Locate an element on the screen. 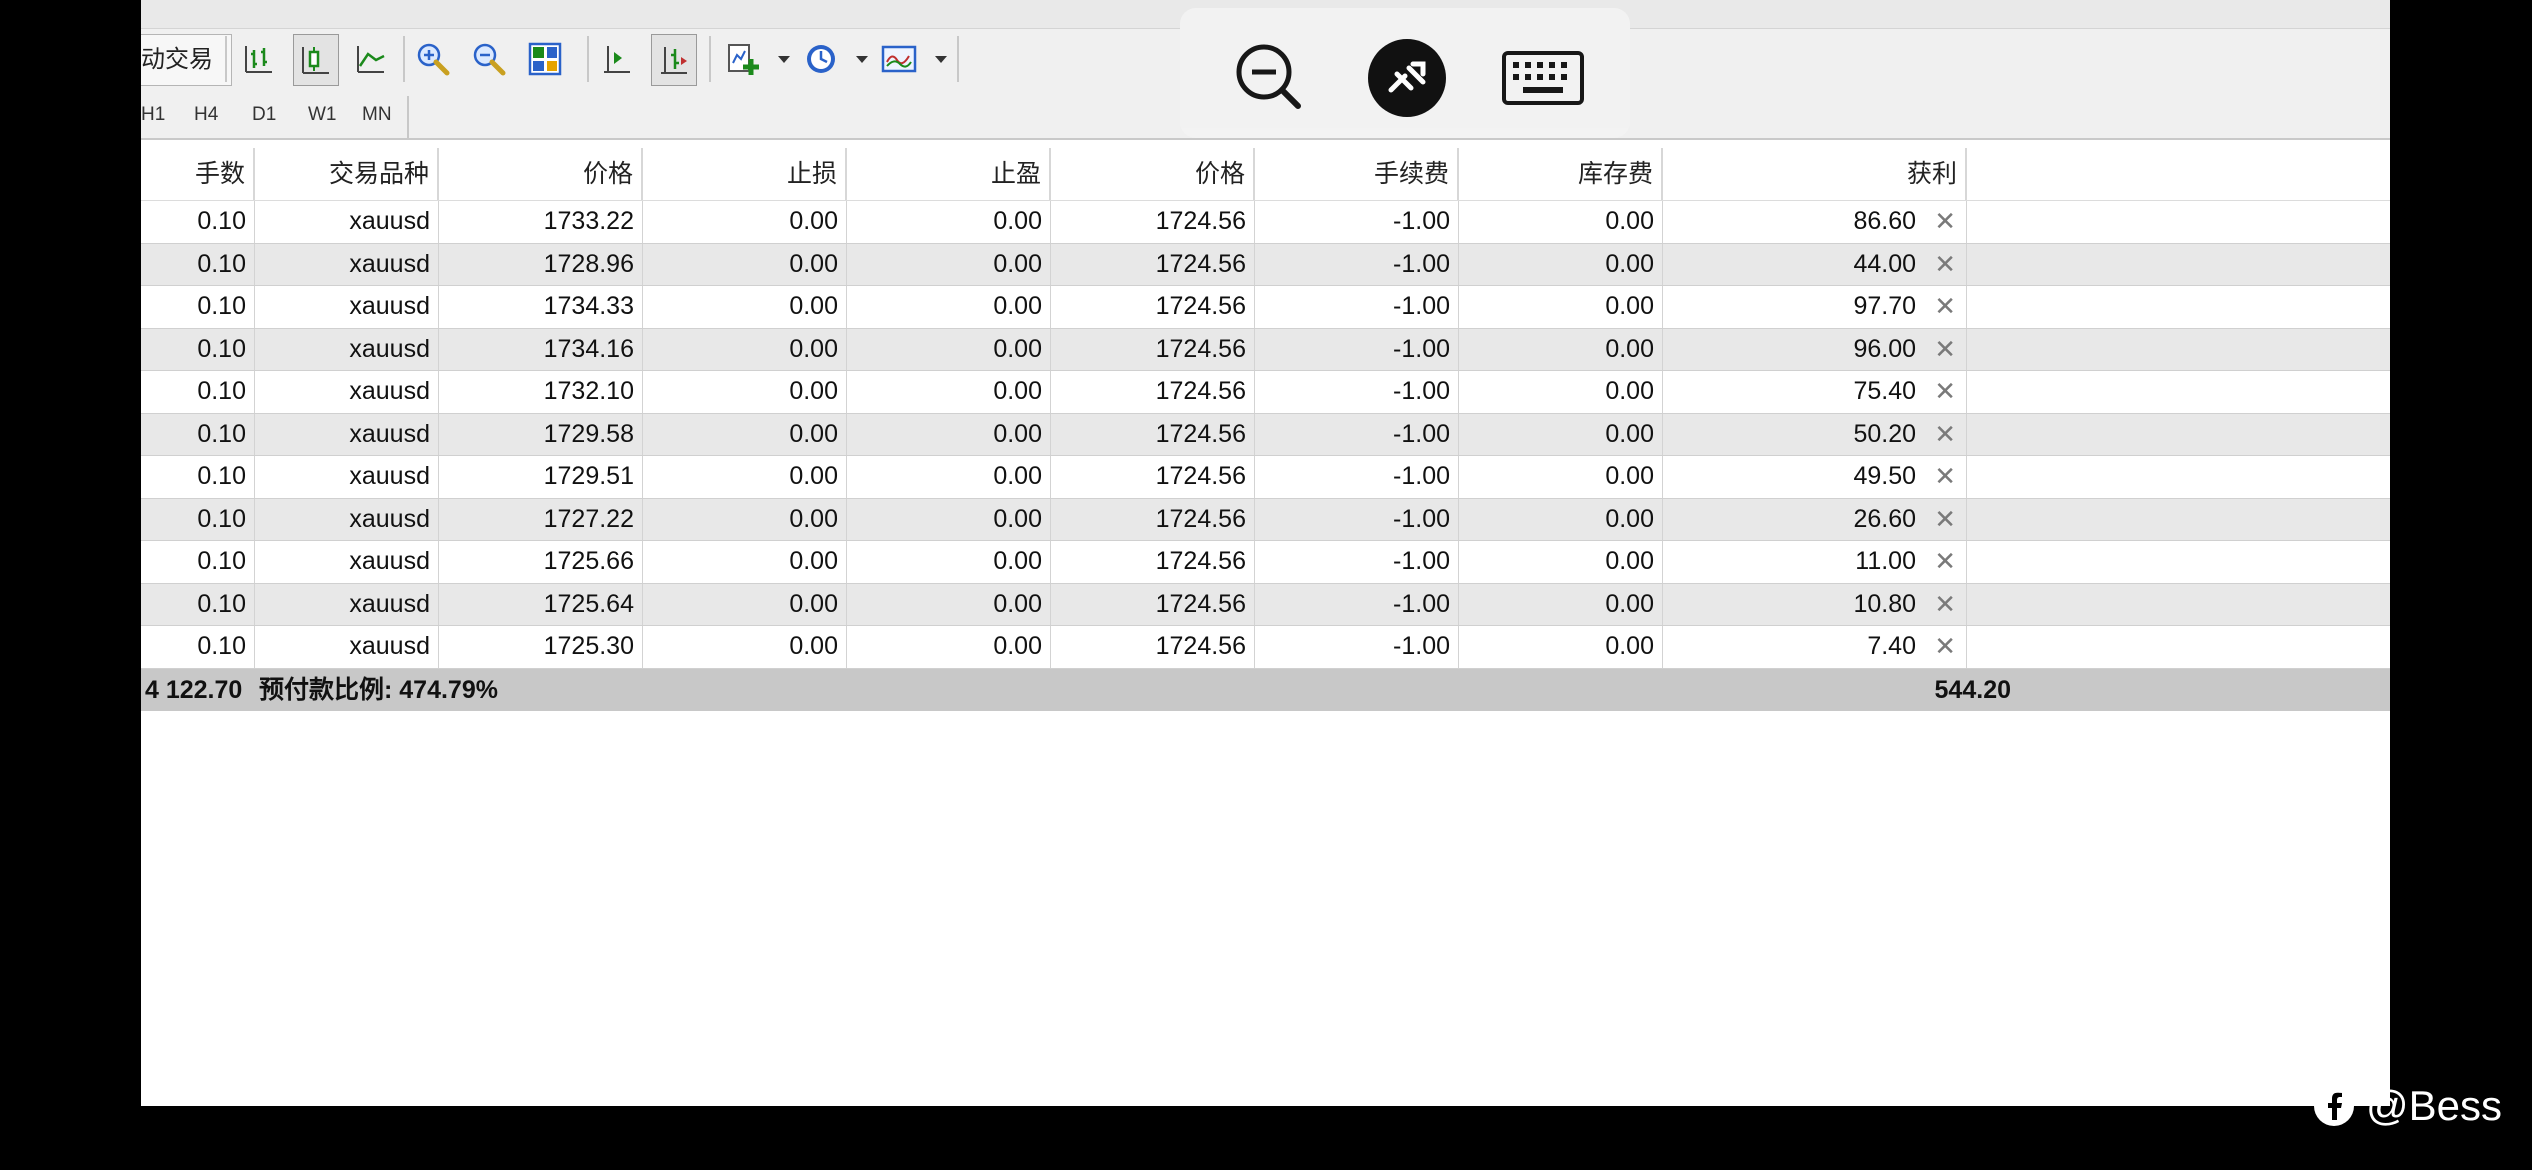 The width and height of the screenshot is (2532, 1170). timeframe-d1: D1 is located at coordinates (264, 115).